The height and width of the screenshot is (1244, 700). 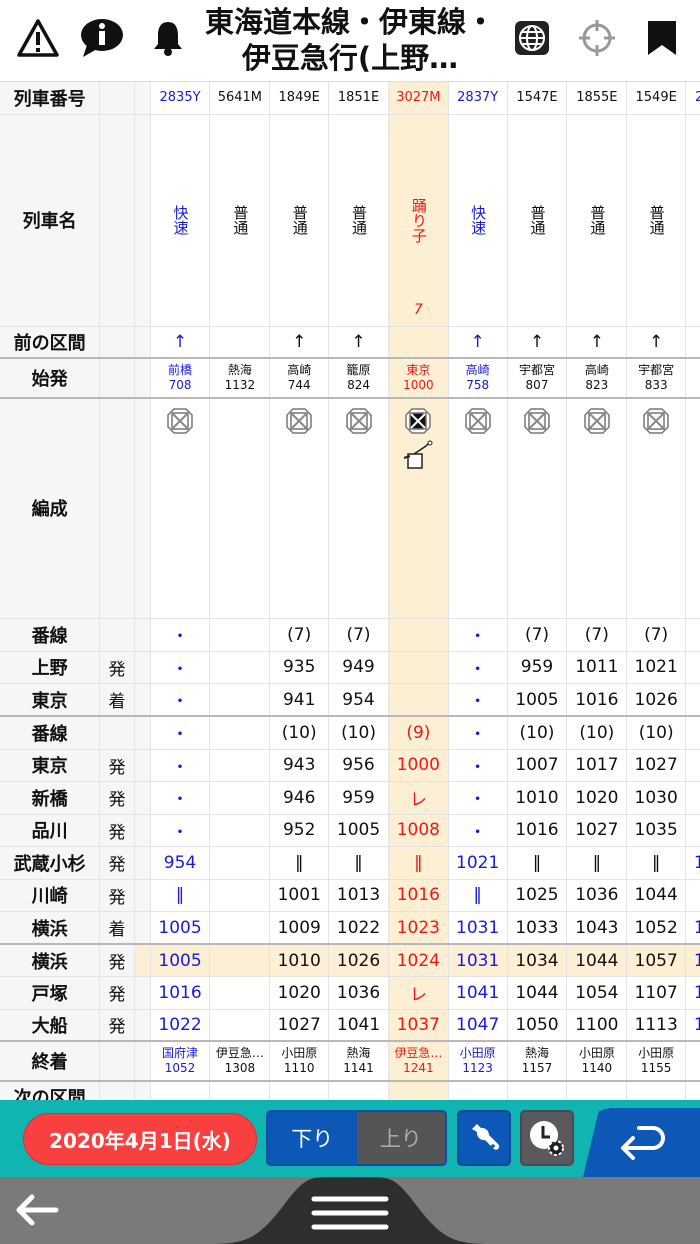 What do you see at coordinates (641, 1142) in the screenshot?
I see `return-button` at bounding box center [641, 1142].